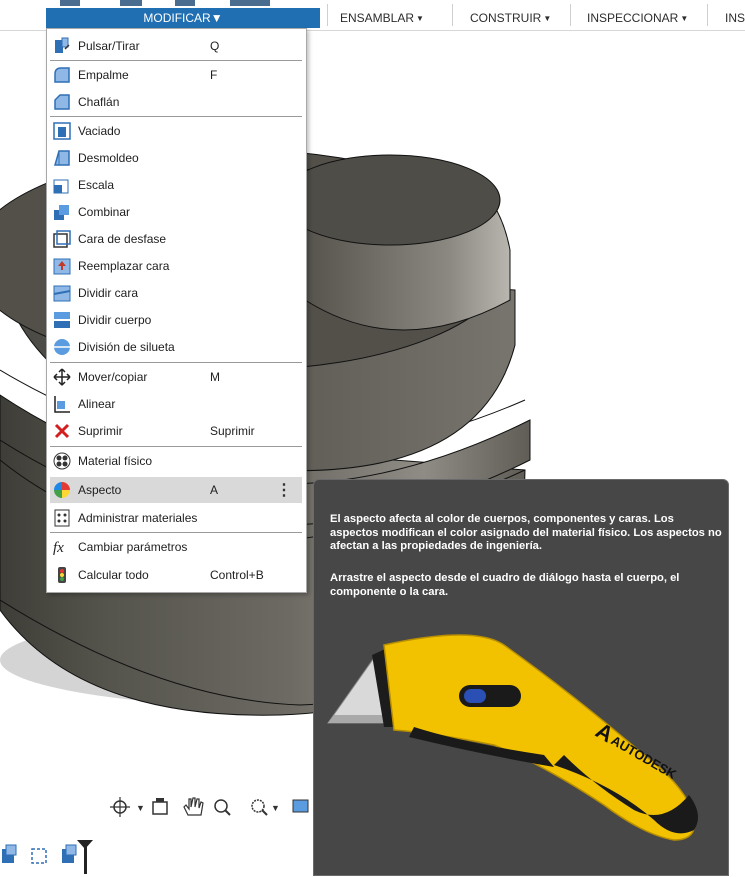  I want to click on scale-icon, so click(61, 186).